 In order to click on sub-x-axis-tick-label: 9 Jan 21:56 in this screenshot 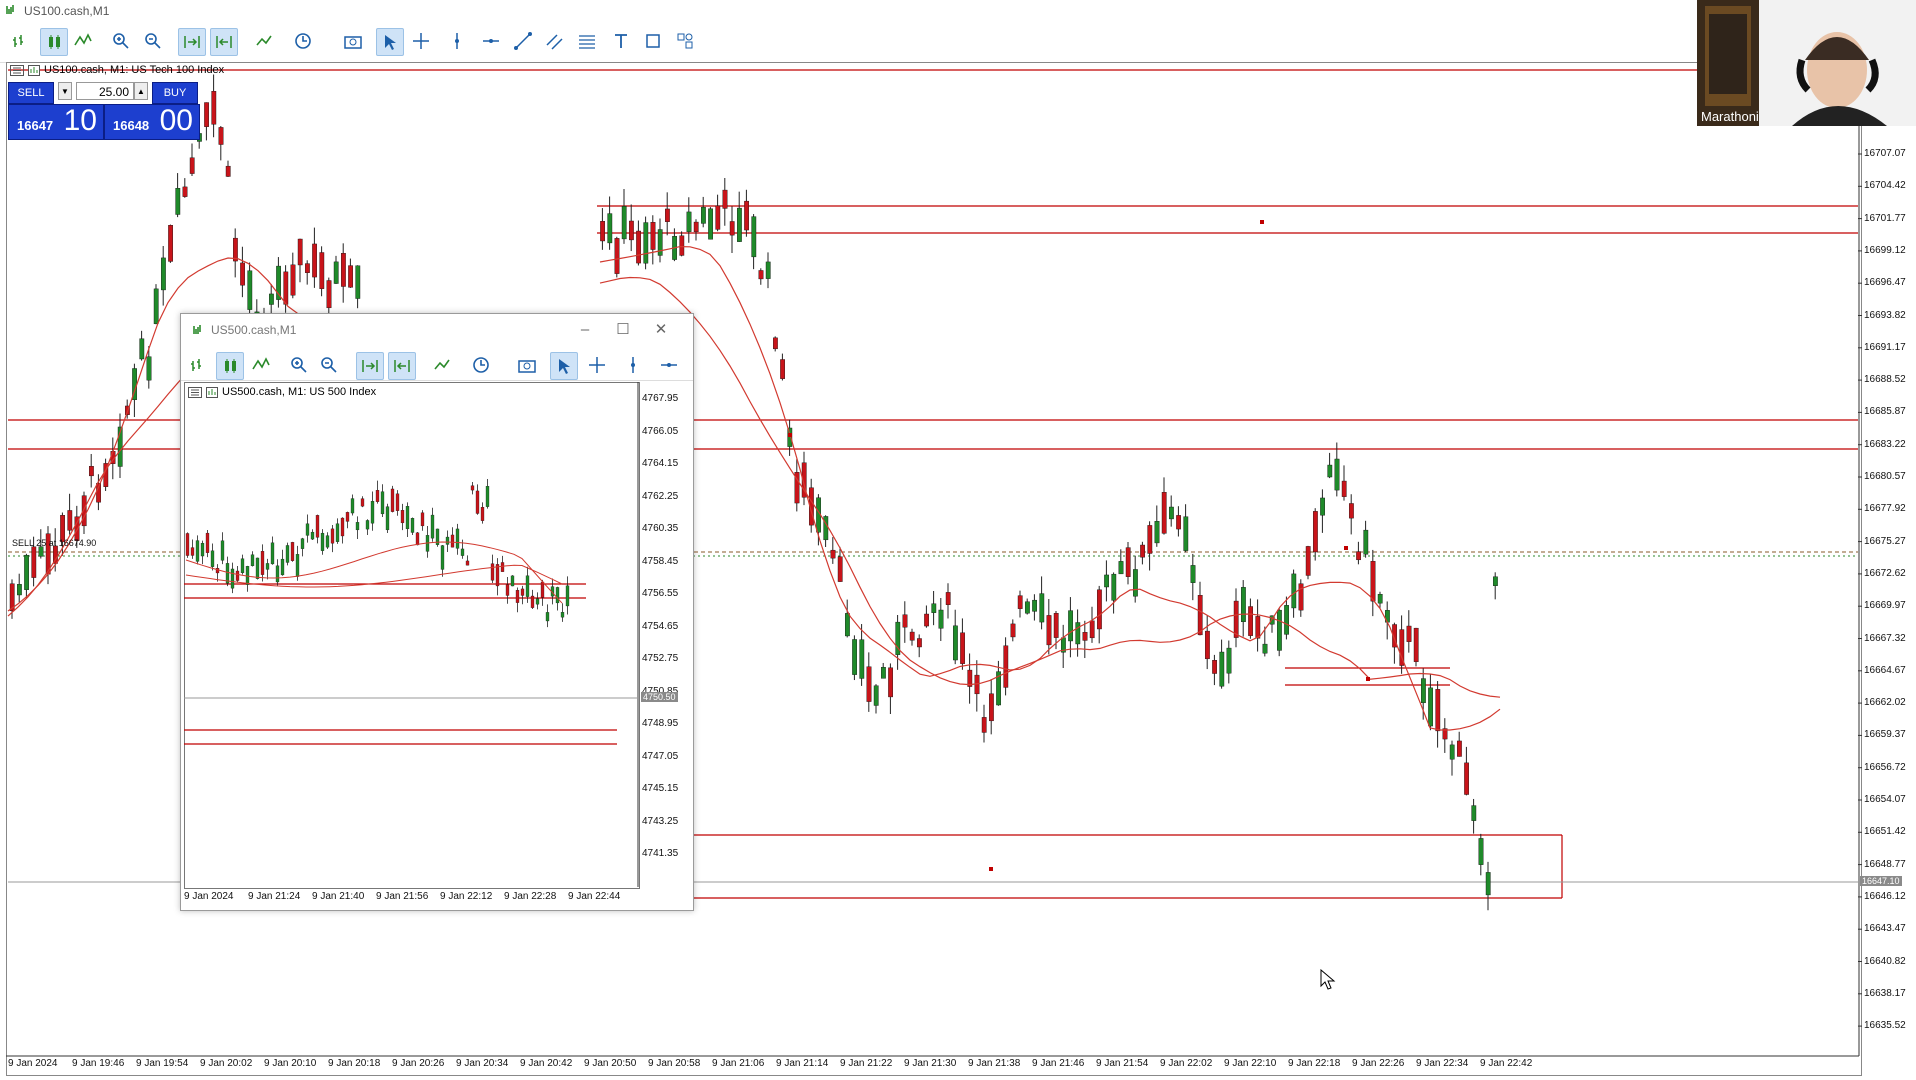, I will do `click(402, 896)`.